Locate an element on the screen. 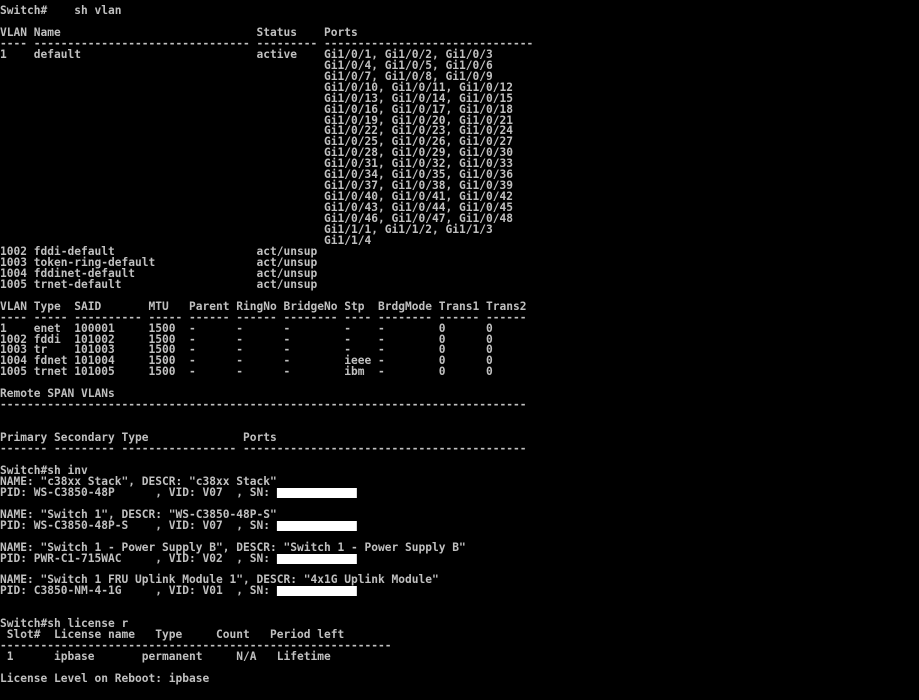 The width and height of the screenshot is (919, 700). terminal-line: Switch# sh vlan is located at coordinates (61, 10).